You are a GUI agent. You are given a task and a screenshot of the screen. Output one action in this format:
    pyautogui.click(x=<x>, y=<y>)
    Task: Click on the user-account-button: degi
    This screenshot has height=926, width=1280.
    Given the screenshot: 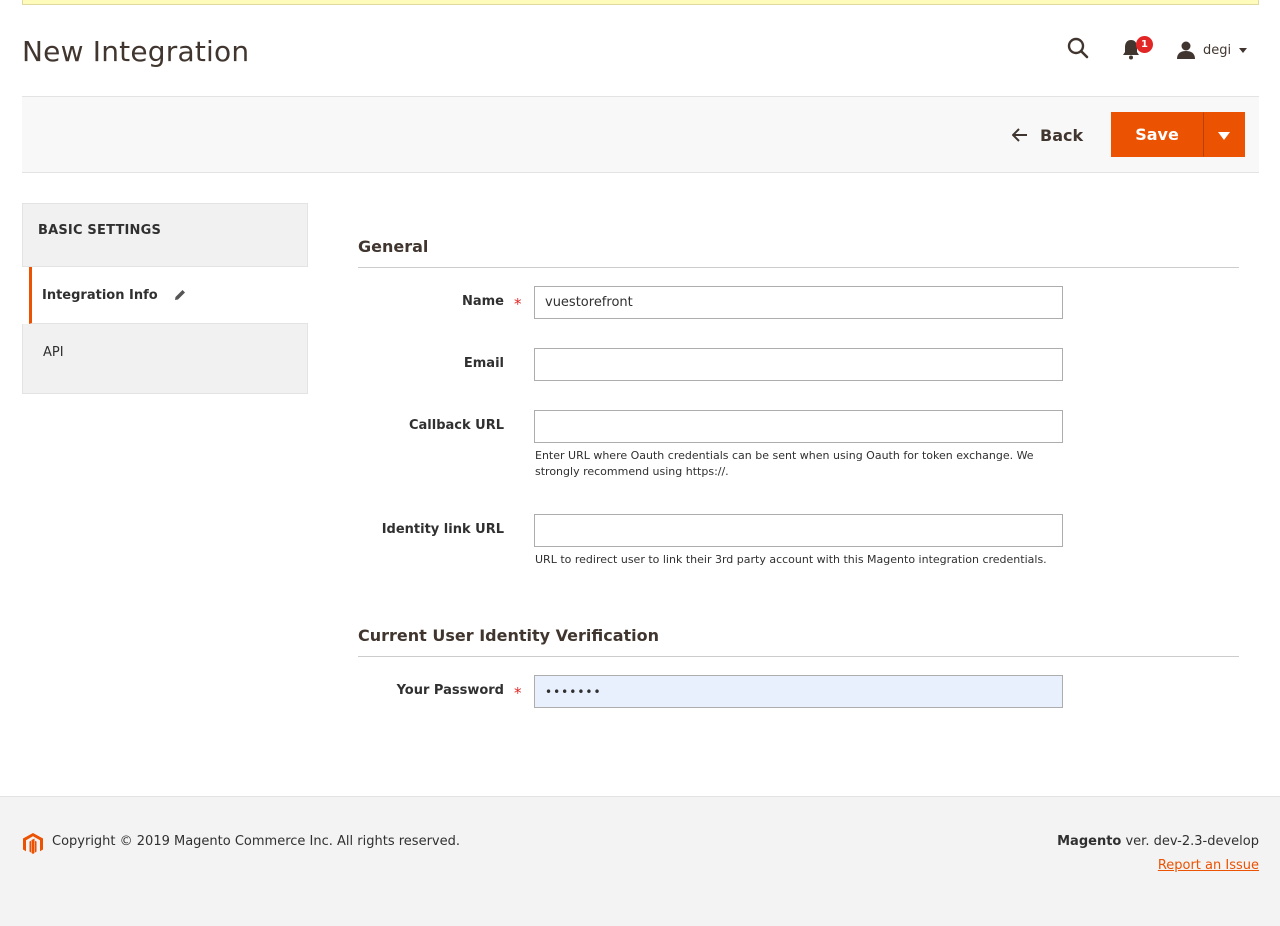 What is the action you would take?
    pyautogui.click(x=1212, y=50)
    